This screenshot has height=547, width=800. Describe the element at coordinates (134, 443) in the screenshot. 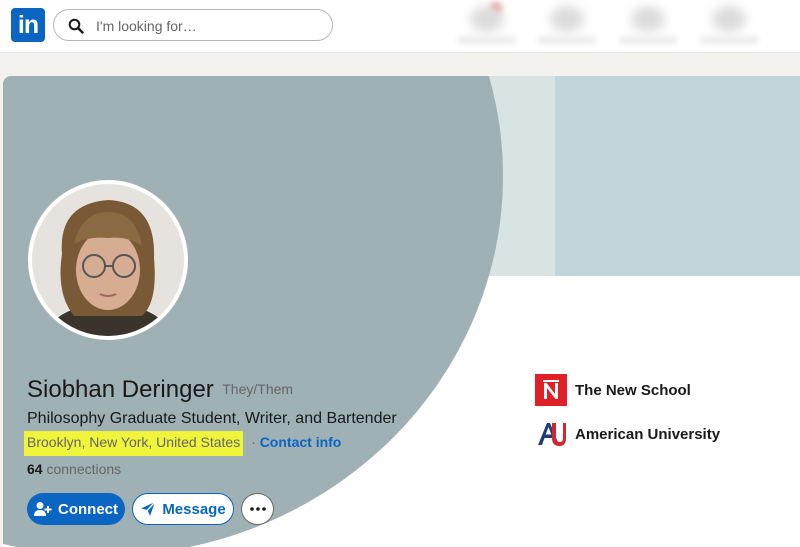

I see `profile-location: Brooklyn, New York, United States` at that location.